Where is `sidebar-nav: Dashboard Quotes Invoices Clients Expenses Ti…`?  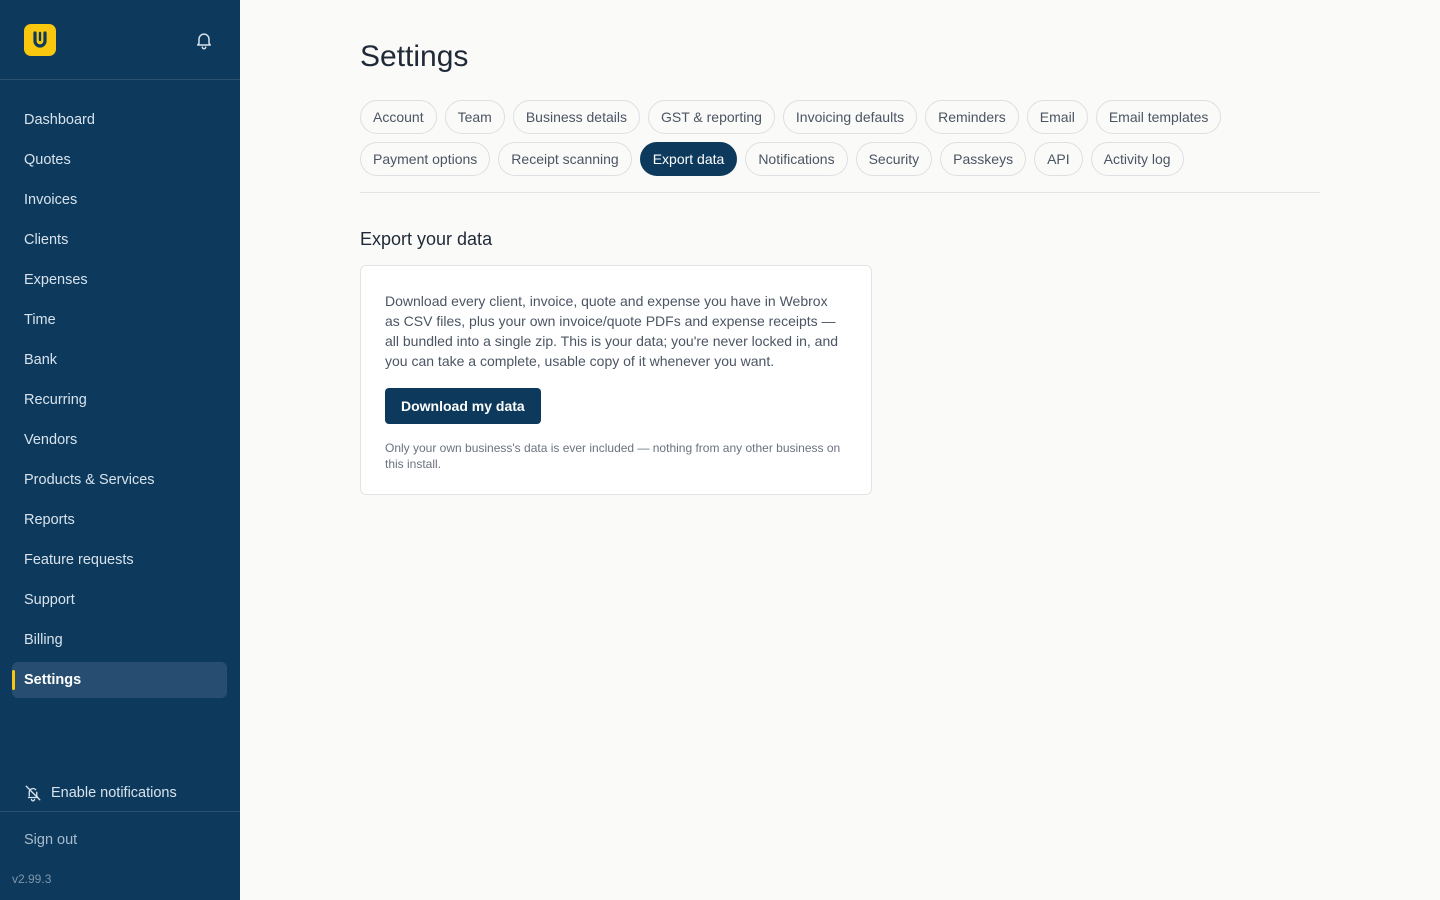
sidebar-nav: Dashboard Quotes Invoices Clients Expenses Ti… is located at coordinates (119, 402).